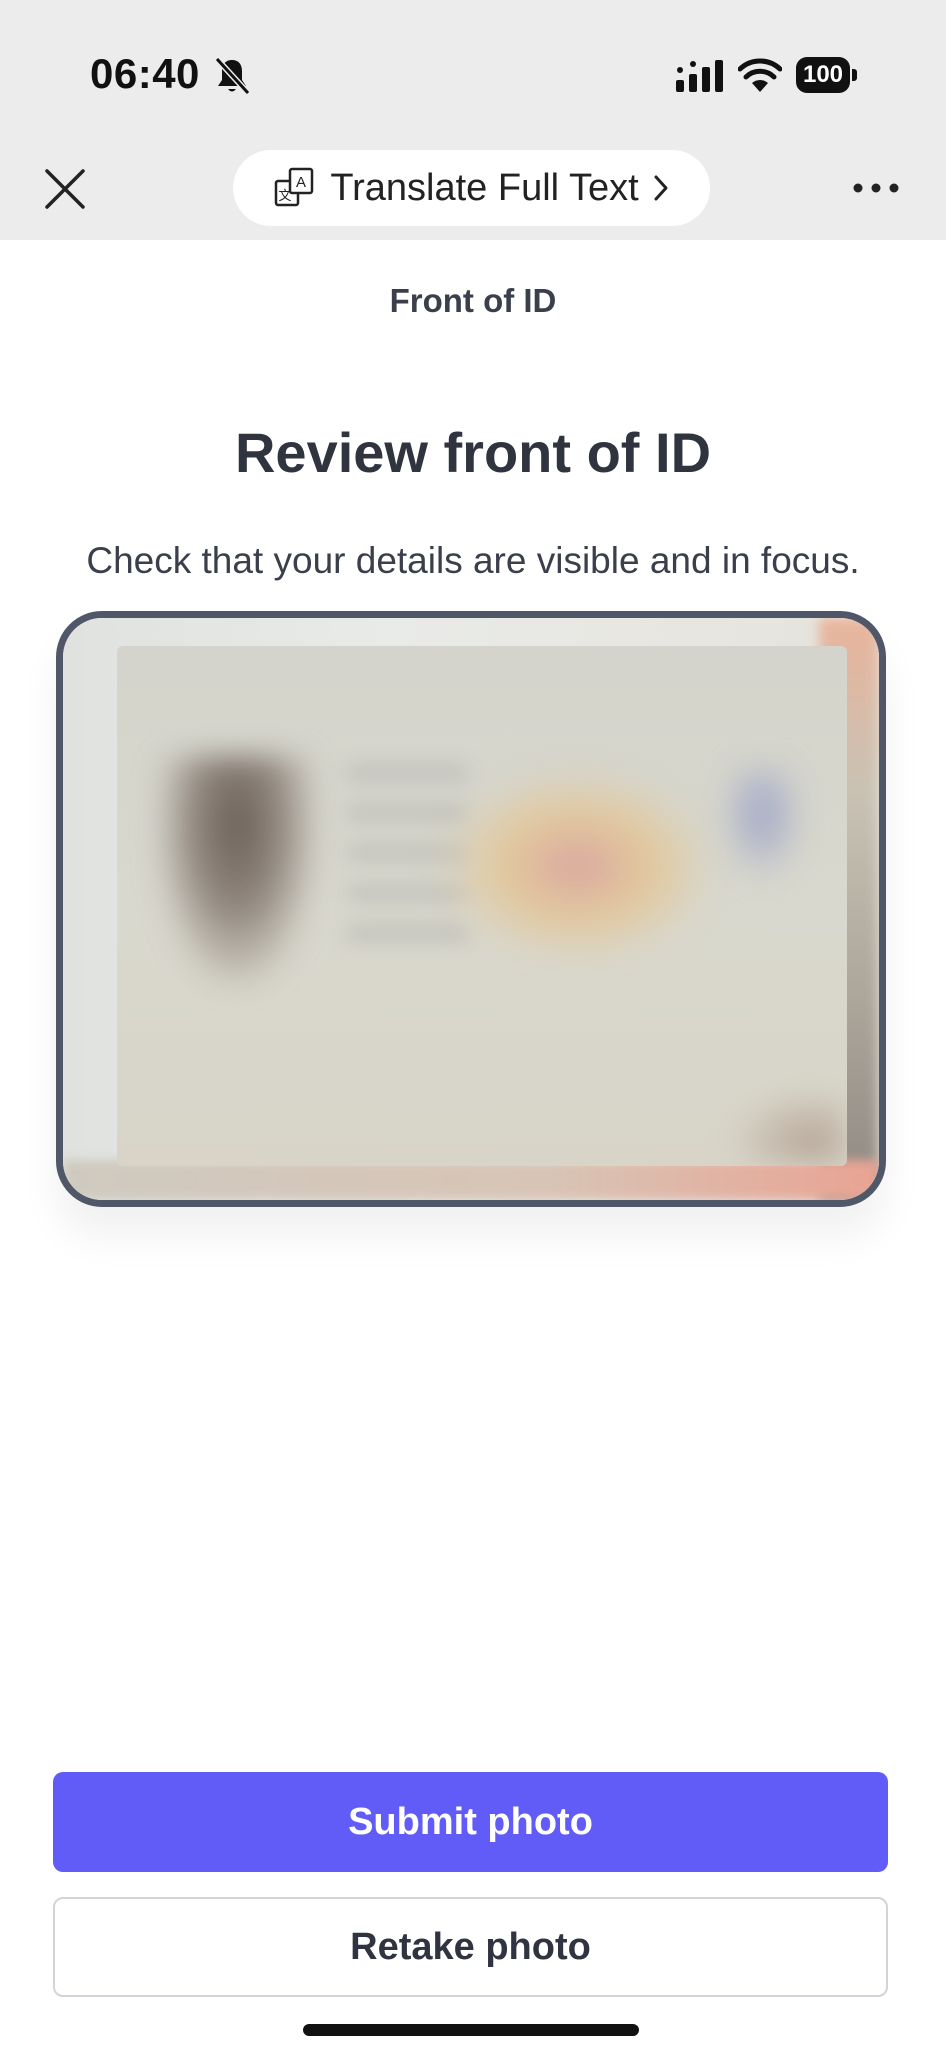 Image resolution: width=946 pixels, height=2052 pixels. Describe the element at coordinates (470, 1822) in the screenshot. I see `submit-photo-button: Submit photo` at that location.